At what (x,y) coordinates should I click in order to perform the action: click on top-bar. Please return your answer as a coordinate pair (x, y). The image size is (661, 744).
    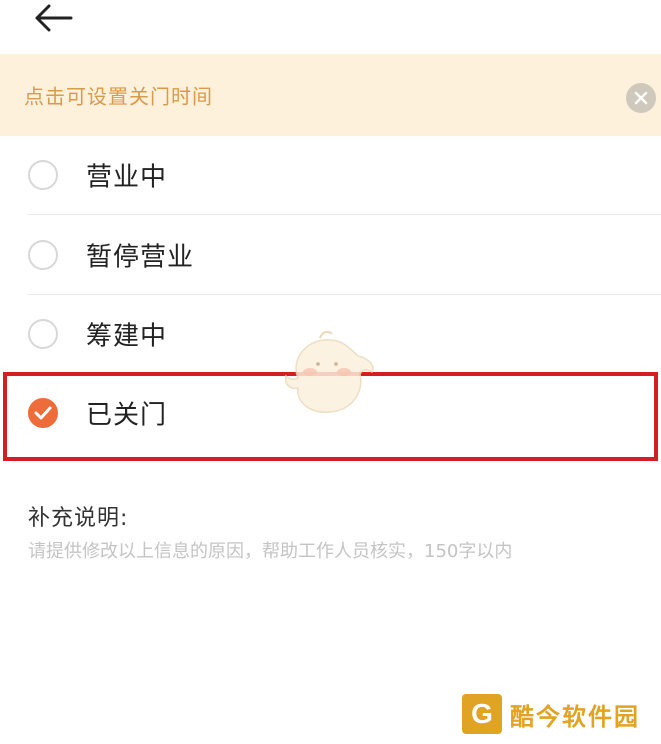
    Looking at the image, I should click on (330, 26).